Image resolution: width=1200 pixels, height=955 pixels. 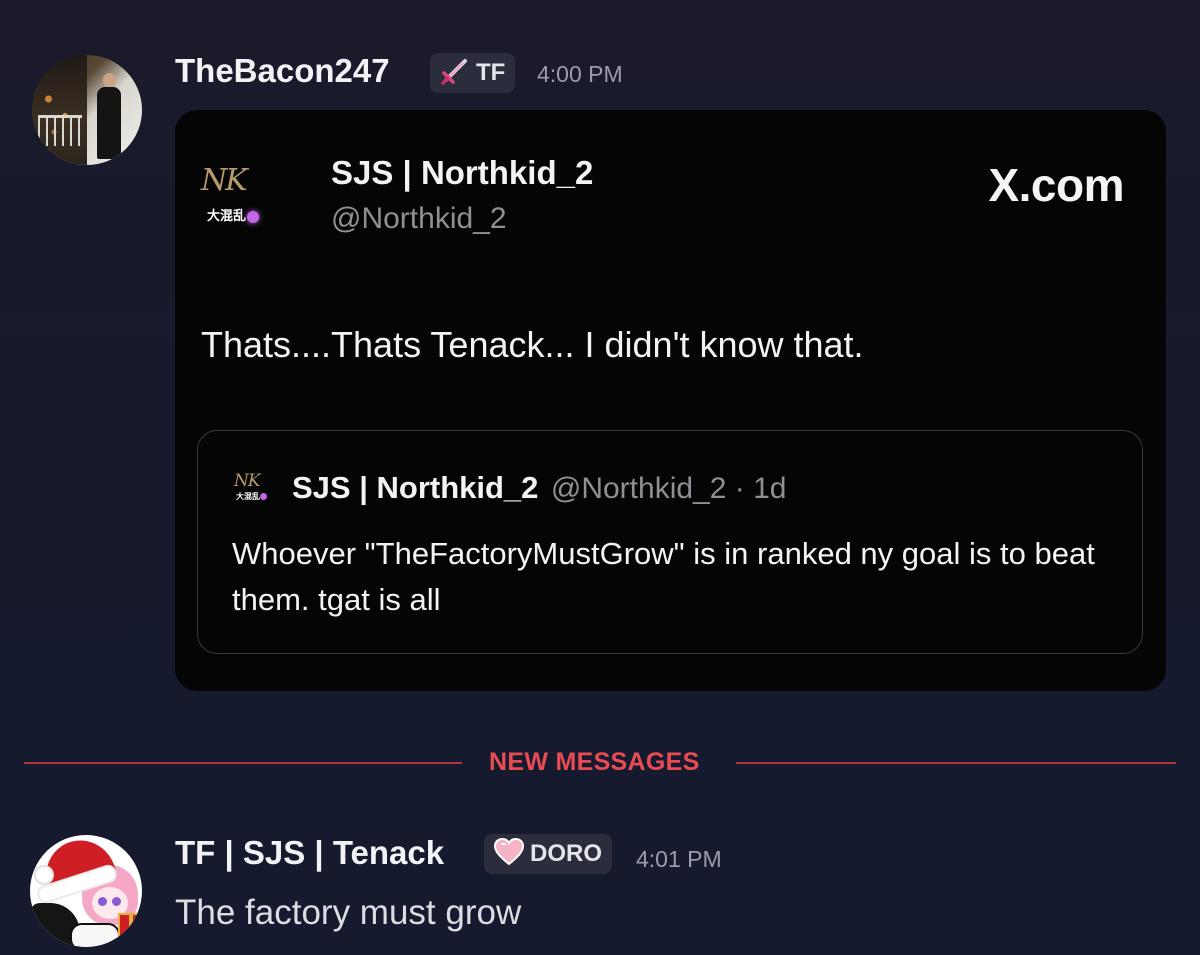 I want to click on quoted-author-meta: @Northkid_2 · 1d, so click(x=668, y=488).